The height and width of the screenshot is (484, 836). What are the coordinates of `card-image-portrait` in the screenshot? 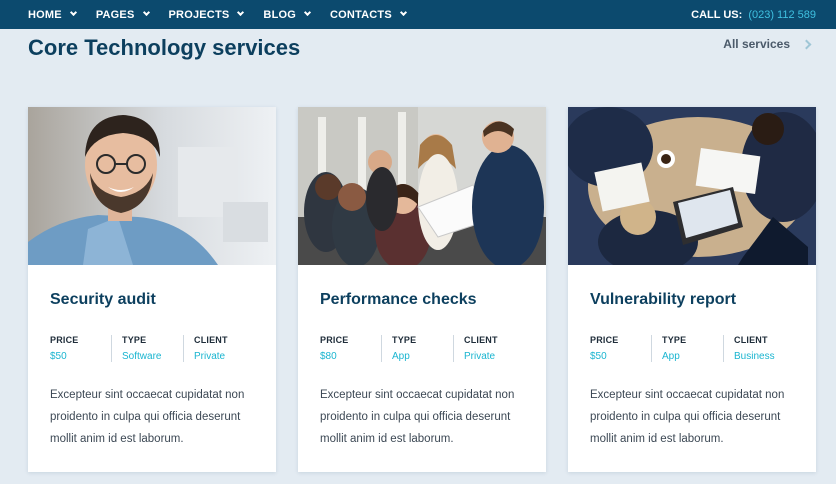 It's located at (152, 186).